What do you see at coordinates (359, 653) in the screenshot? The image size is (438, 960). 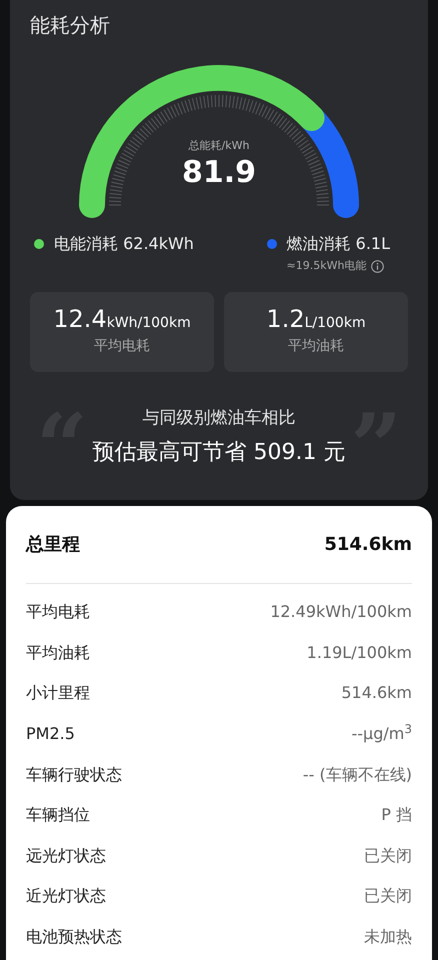 I see `row-value: 1.19L/100km` at bounding box center [359, 653].